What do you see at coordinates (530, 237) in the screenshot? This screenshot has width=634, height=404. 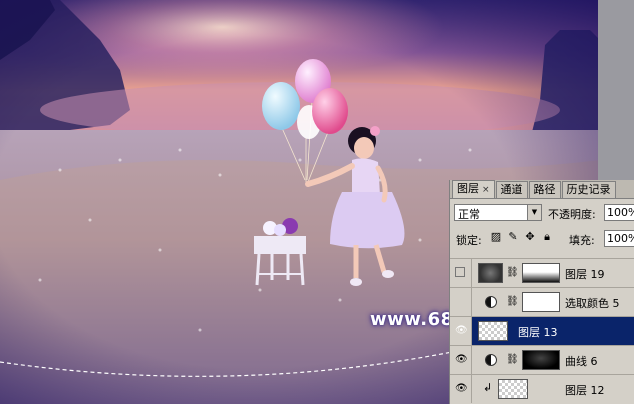 I see `lock-move-icon: ✥` at bounding box center [530, 237].